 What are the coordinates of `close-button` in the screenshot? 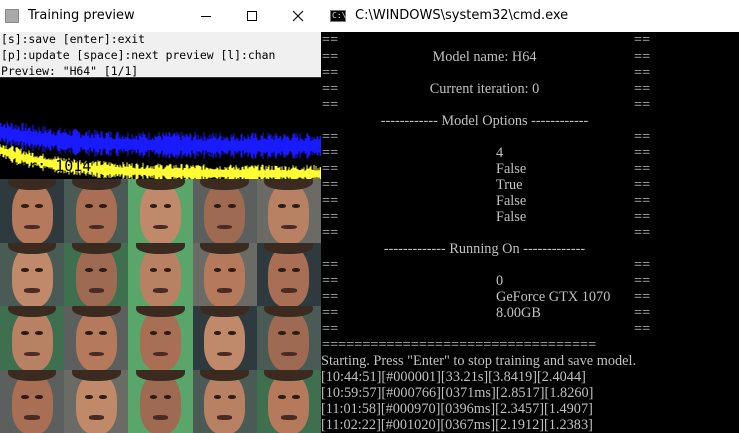 It's located at (298, 16).